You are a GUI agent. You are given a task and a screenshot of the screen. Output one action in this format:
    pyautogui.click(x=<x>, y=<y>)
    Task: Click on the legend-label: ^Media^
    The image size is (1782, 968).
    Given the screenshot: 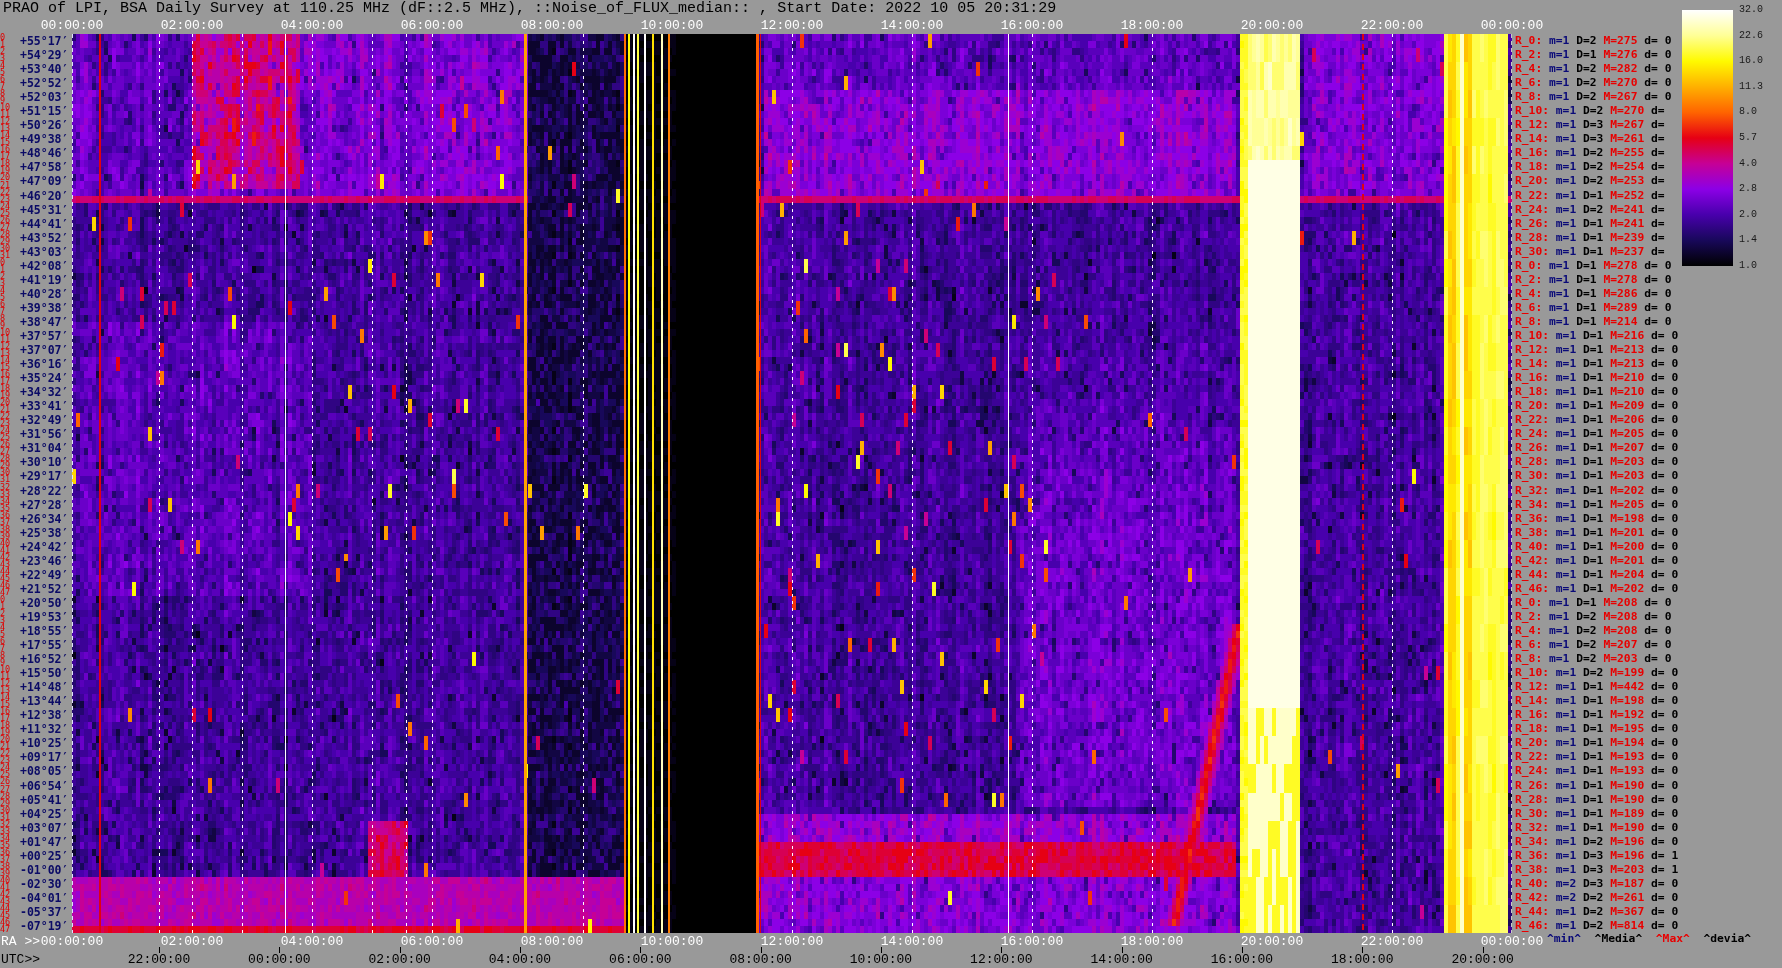 What is the action you would take?
    pyautogui.click(x=1618, y=939)
    